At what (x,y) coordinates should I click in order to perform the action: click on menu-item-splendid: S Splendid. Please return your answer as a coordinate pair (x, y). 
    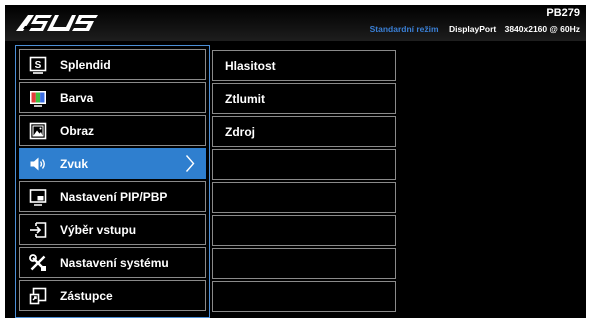
    Looking at the image, I should click on (112, 64).